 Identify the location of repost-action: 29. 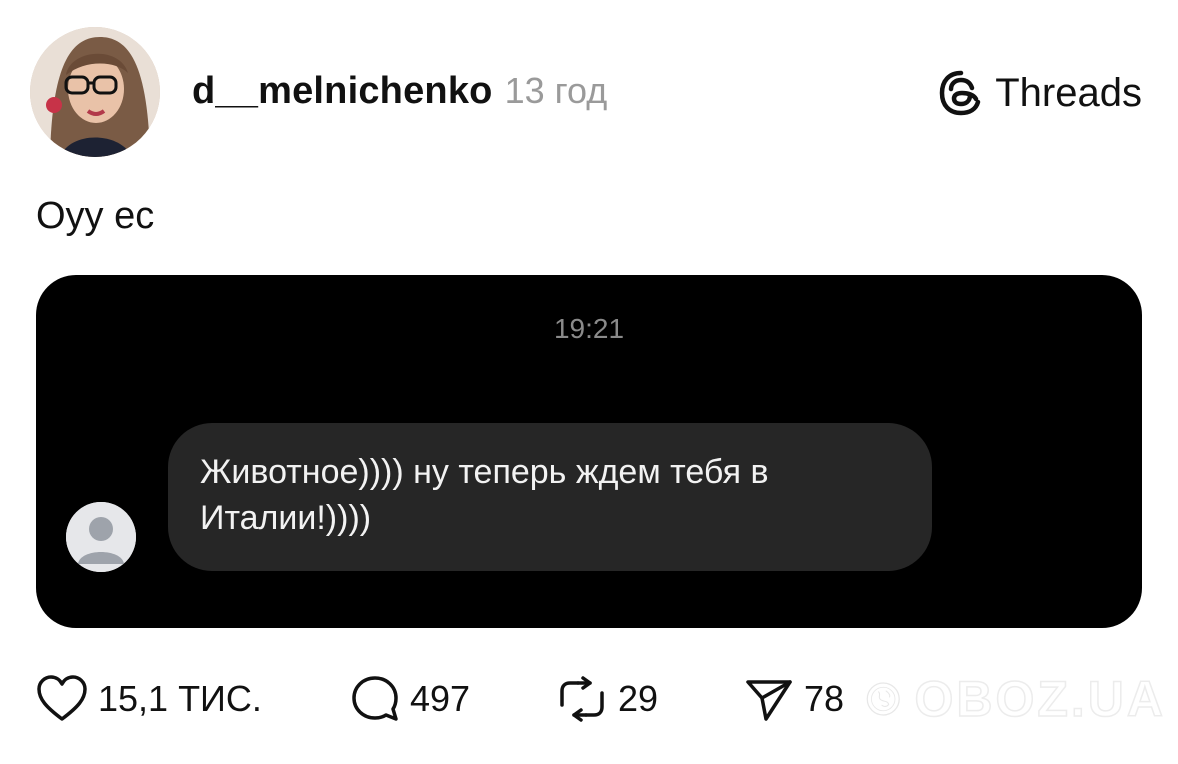
(607, 699).